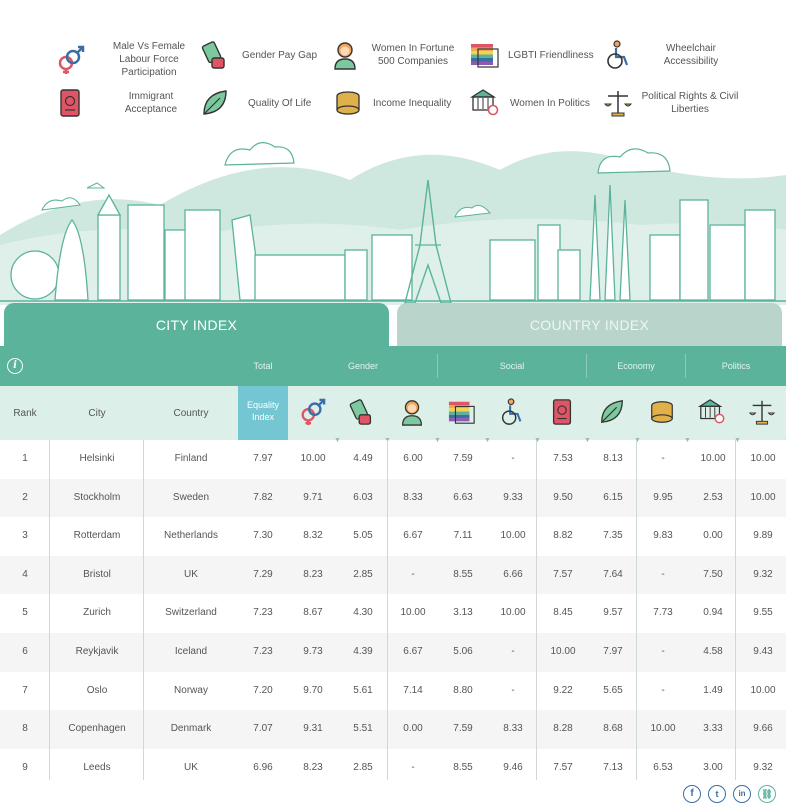 The height and width of the screenshot is (807, 786). What do you see at coordinates (613, 651) in the screenshot?
I see `cell-score: 7.97` at bounding box center [613, 651].